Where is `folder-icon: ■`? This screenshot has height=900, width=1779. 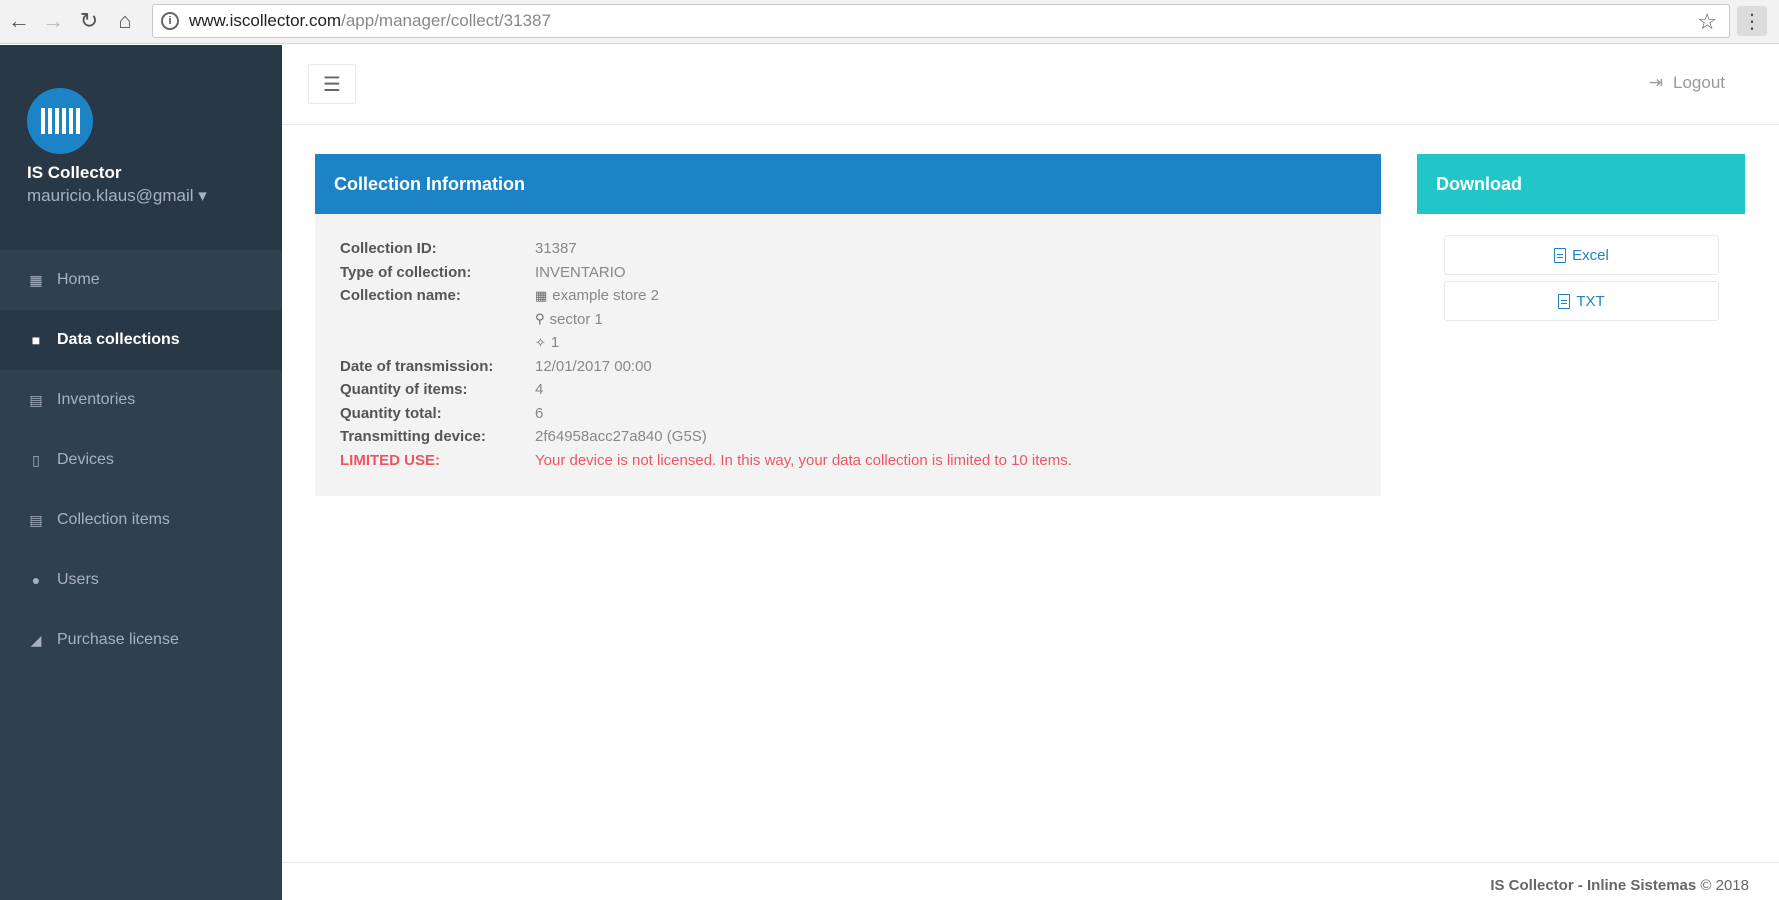 folder-icon: ■ is located at coordinates (36, 340).